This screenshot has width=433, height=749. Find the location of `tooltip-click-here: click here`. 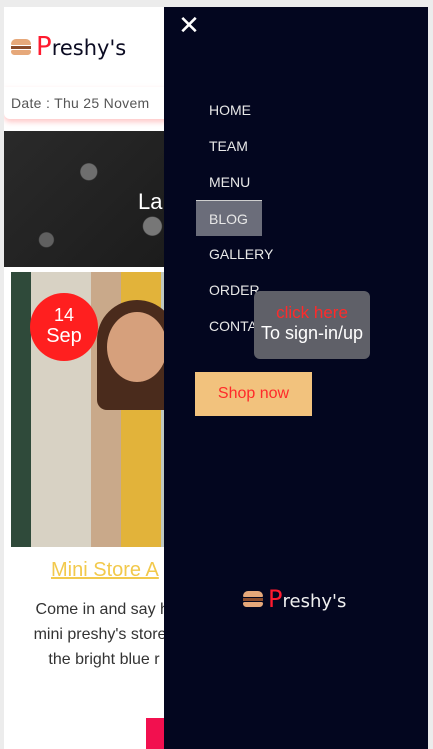

tooltip-click-here: click here is located at coordinates (312, 313).